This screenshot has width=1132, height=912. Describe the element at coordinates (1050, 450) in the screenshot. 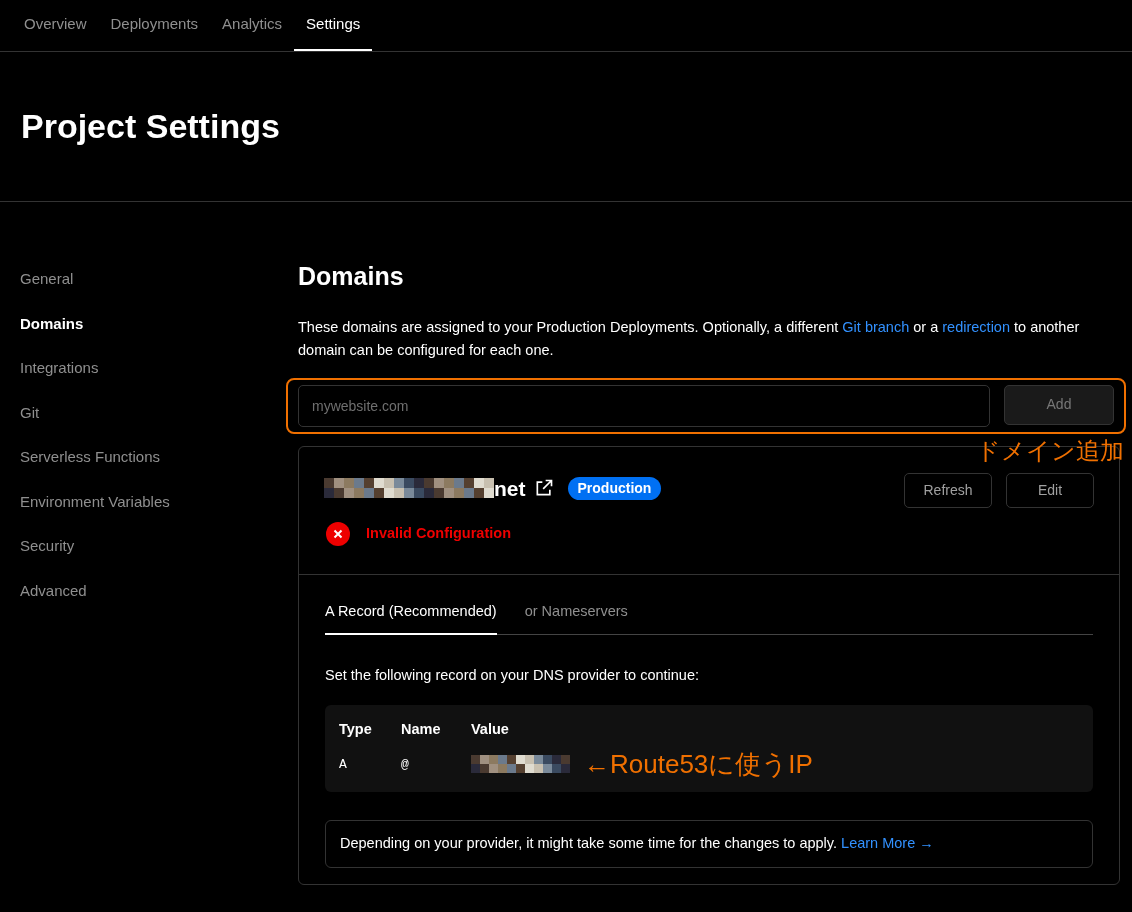

I see `annotation-text: ドメイン追加` at that location.